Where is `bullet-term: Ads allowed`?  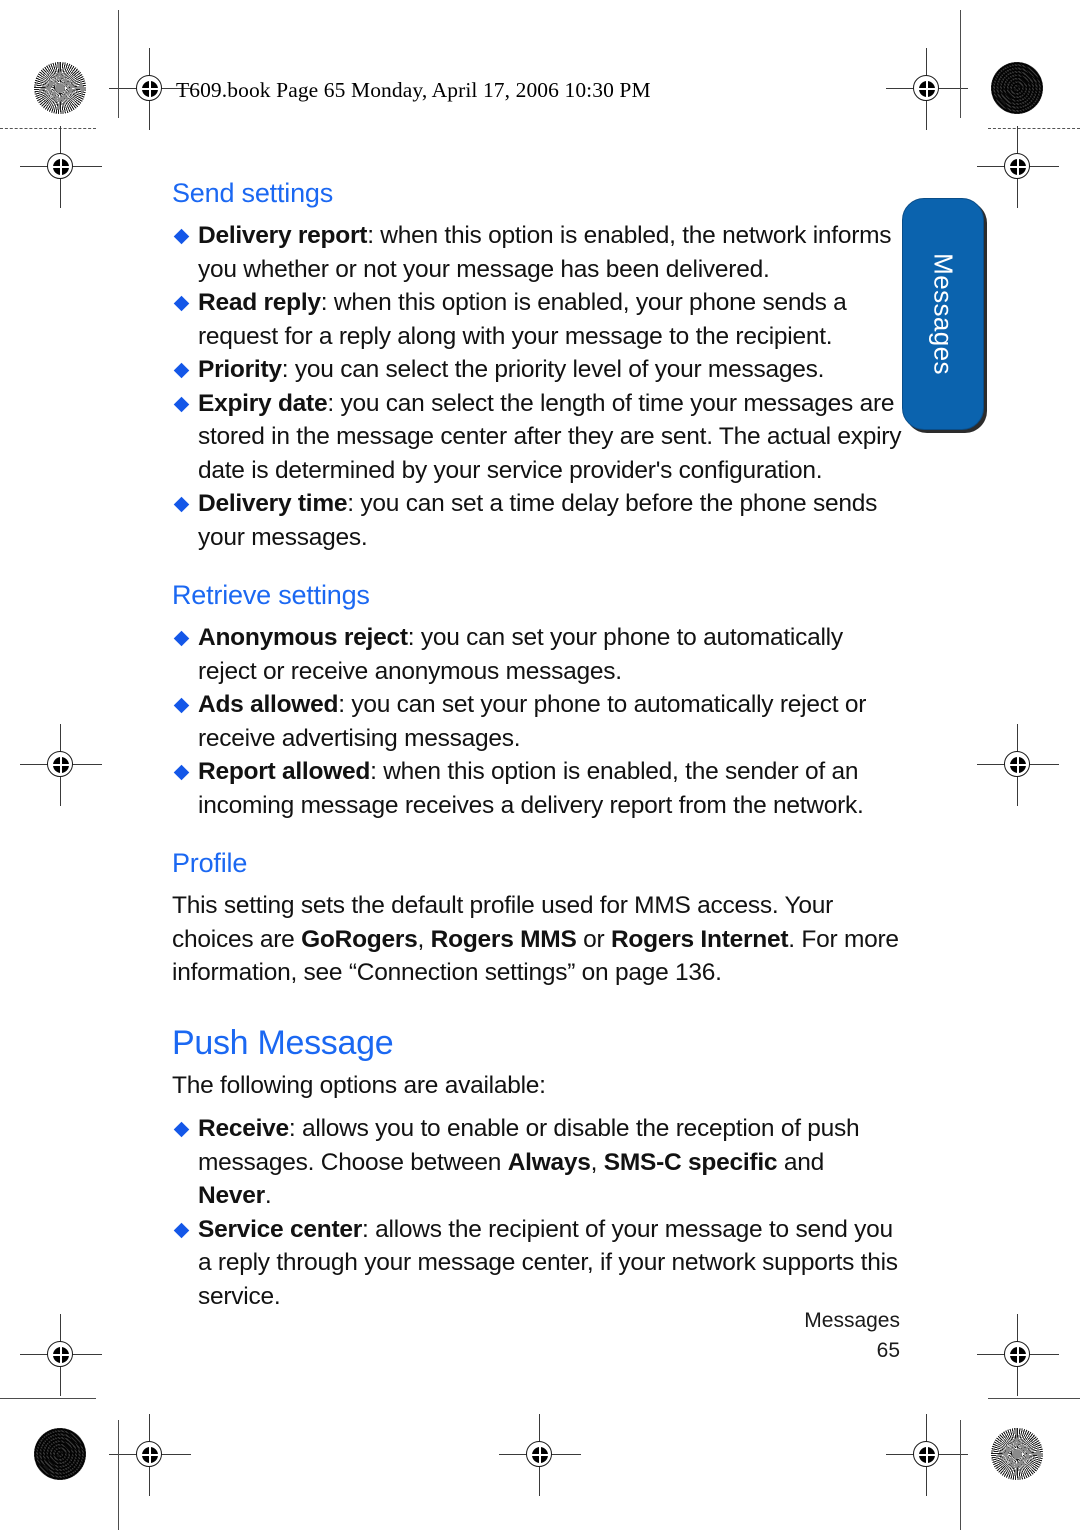
bullet-term: Ads allowed is located at coordinates (268, 704).